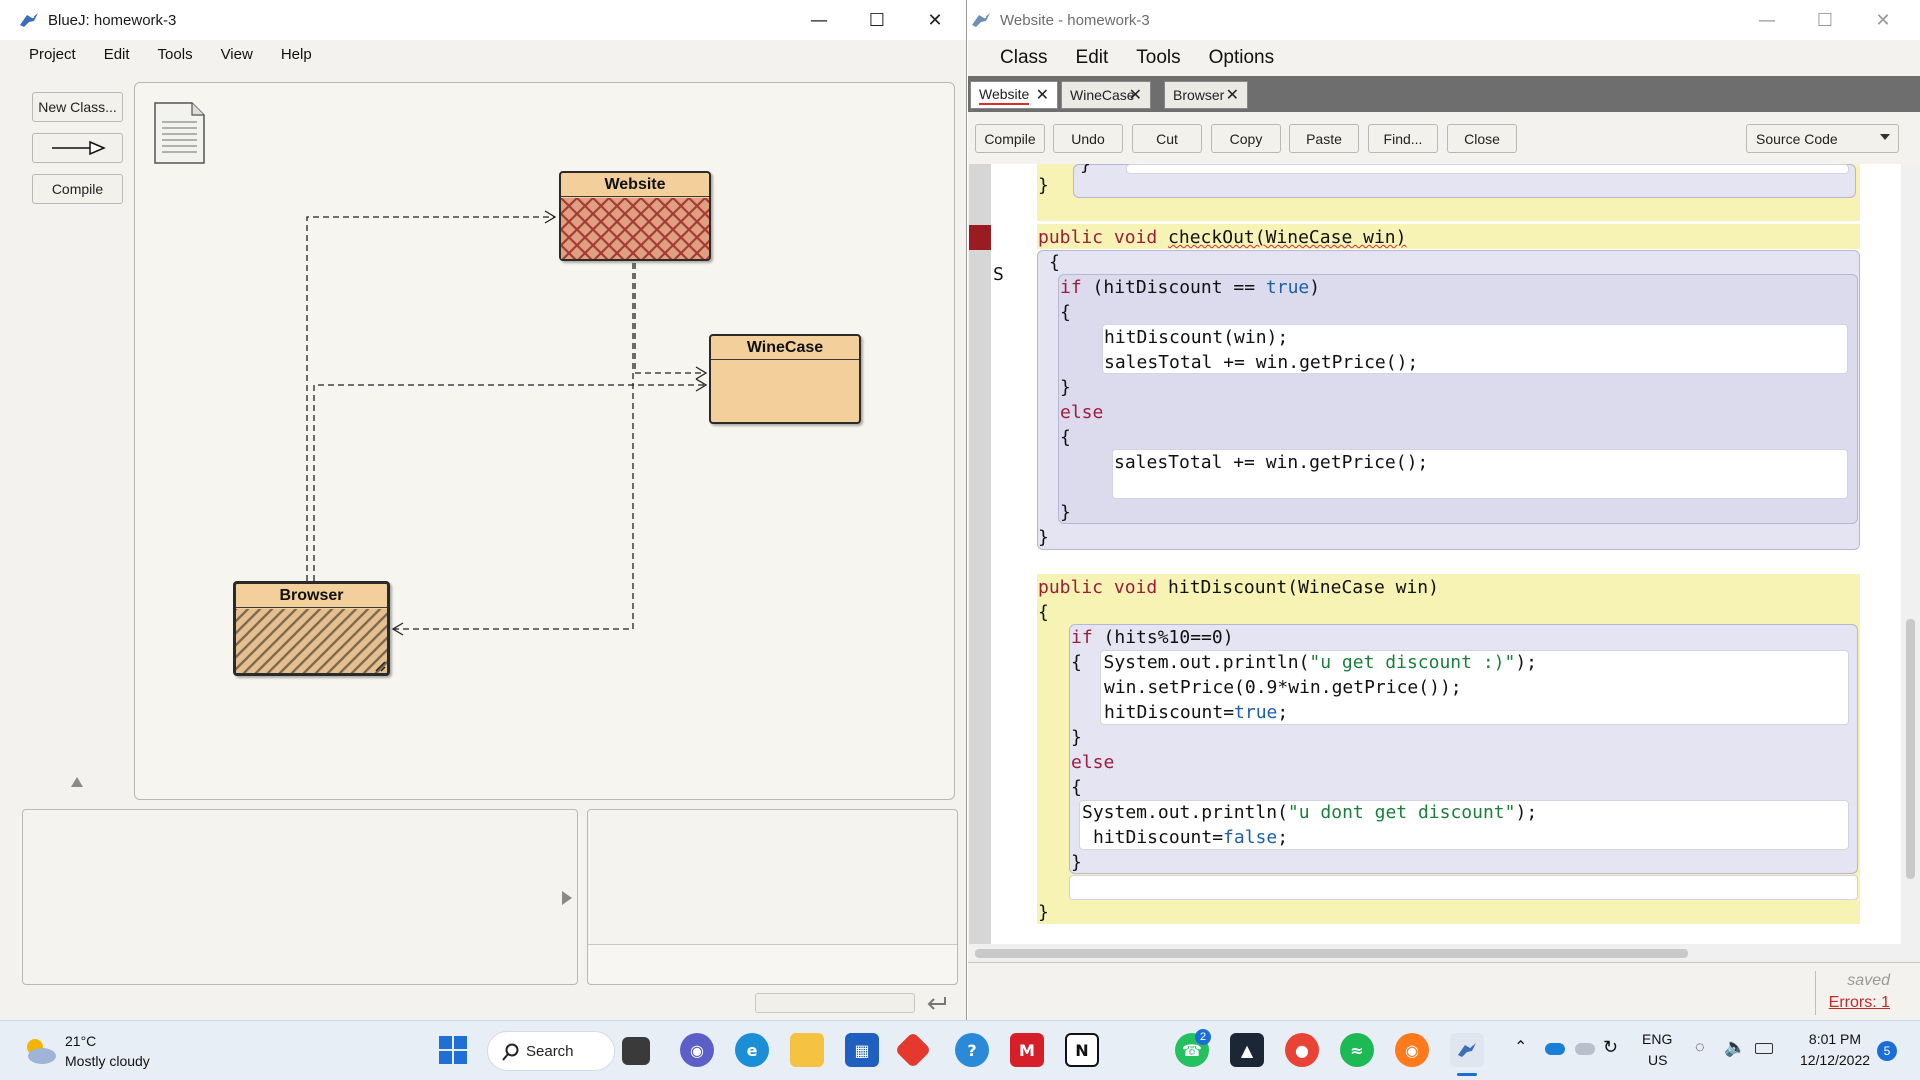 This screenshot has width=1920, height=1080. I want to click on editor-close-button: ✕, so click(1883, 20).